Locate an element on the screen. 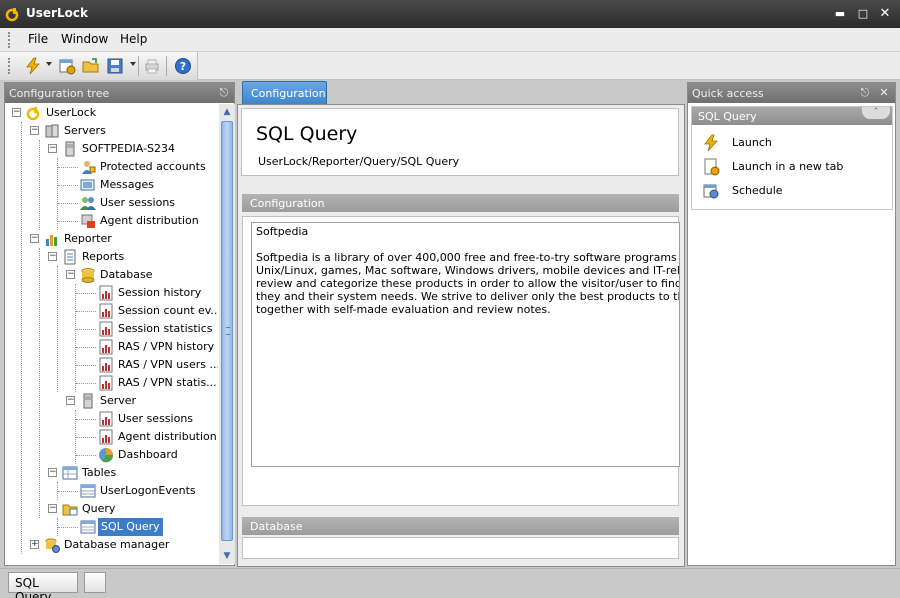 The height and width of the screenshot is (598, 900). tree-node-label: Database is located at coordinates (126, 274).